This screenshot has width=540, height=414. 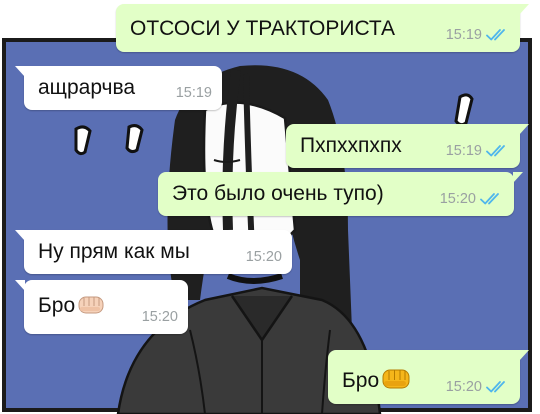 I want to click on message-bubble-incoming: ащрарчва 15:19, so click(x=118, y=88).